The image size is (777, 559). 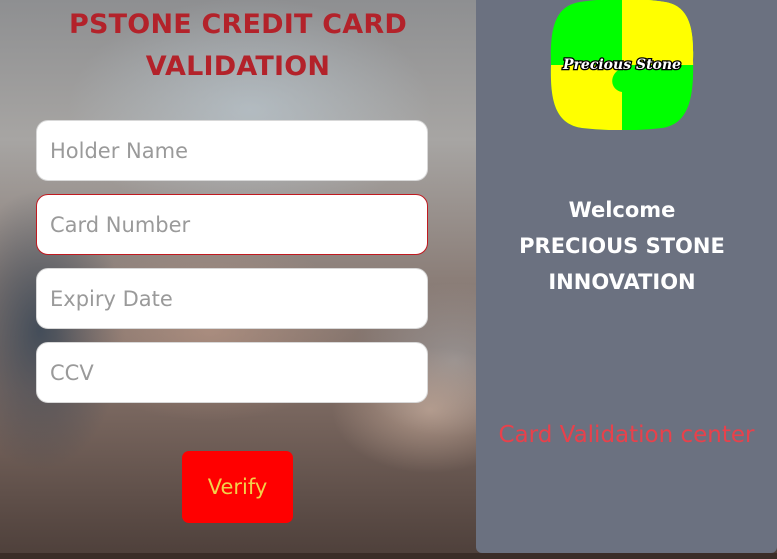 What do you see at coordinates (622, 210) in the screenshot?
I see `welcome-line-1: Welcome` at bounding box center [622, 210].